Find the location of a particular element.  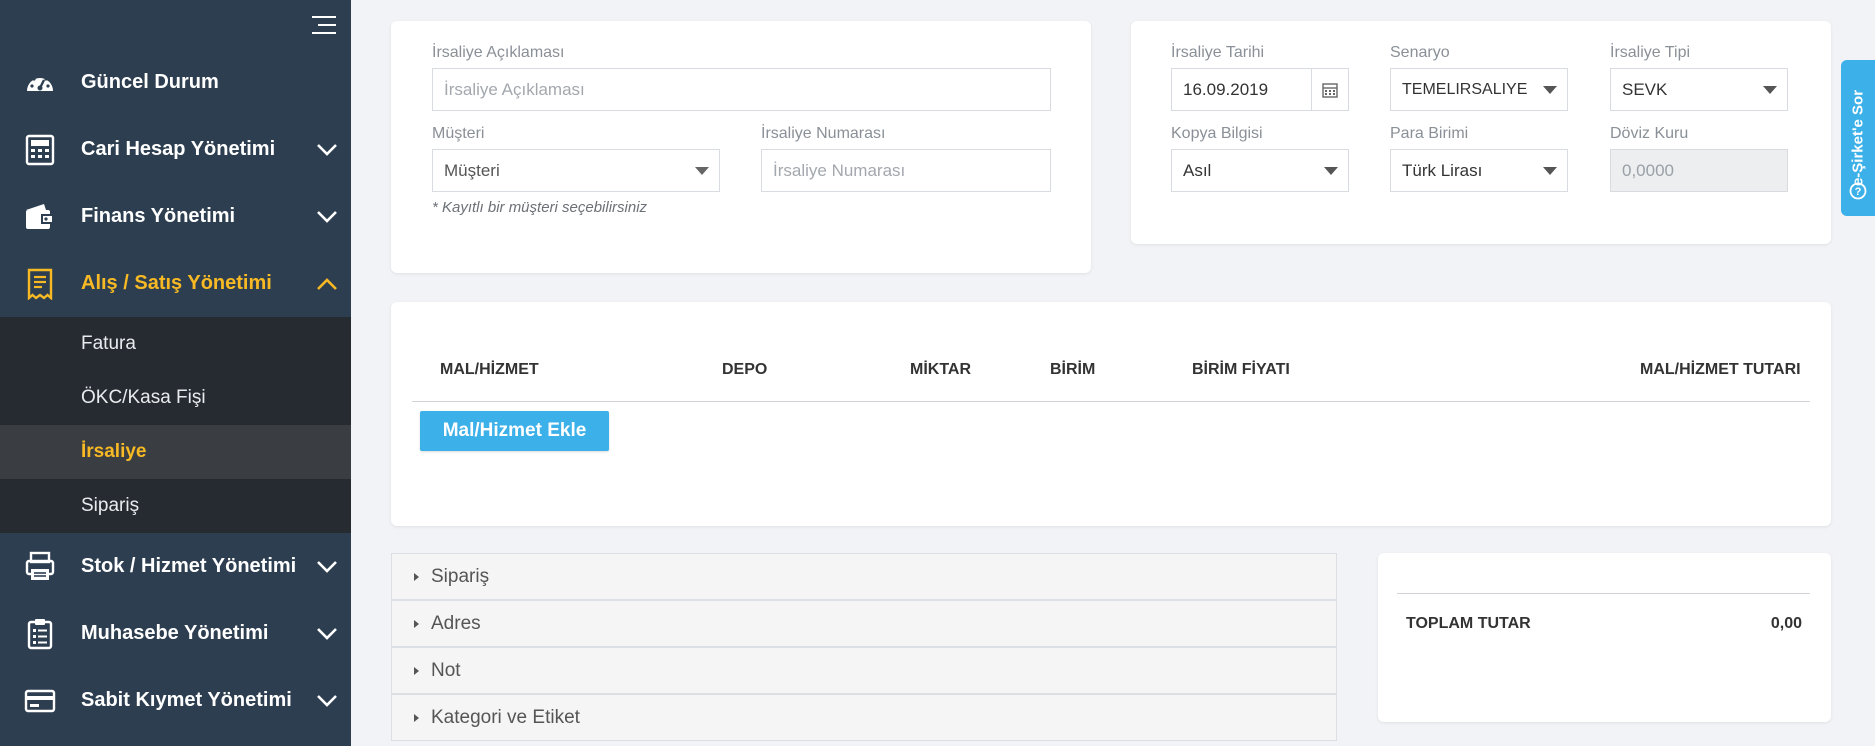

e-sirket-sor-tab: e-Şirket'e Sor ? is located at coordinates (1858, 138).